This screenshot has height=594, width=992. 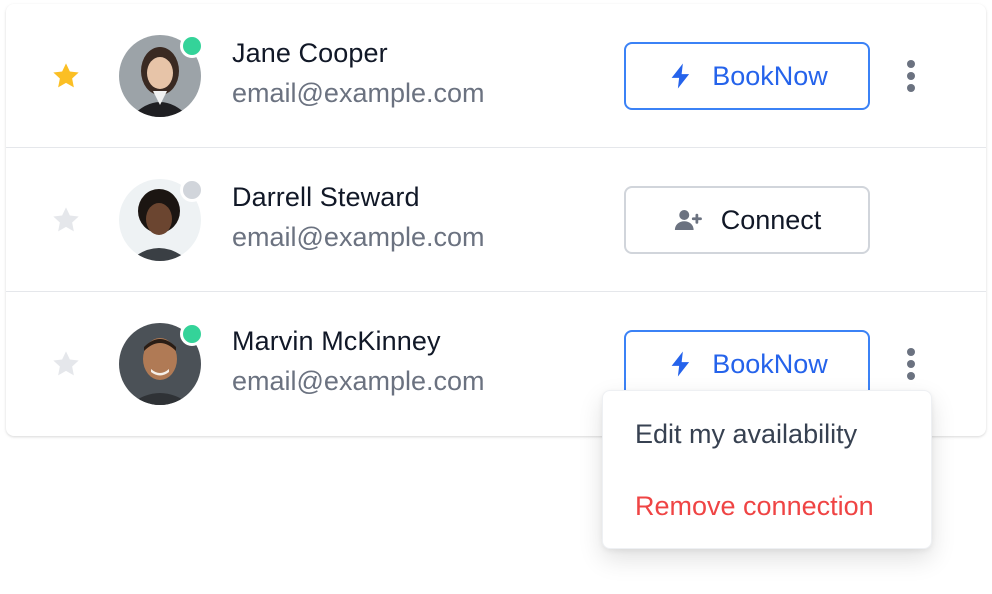 What do you see at coordinates (326, 197) in the screenshot?
I see `contact-name: Darrell Steward` at bounding box center [326, 197].